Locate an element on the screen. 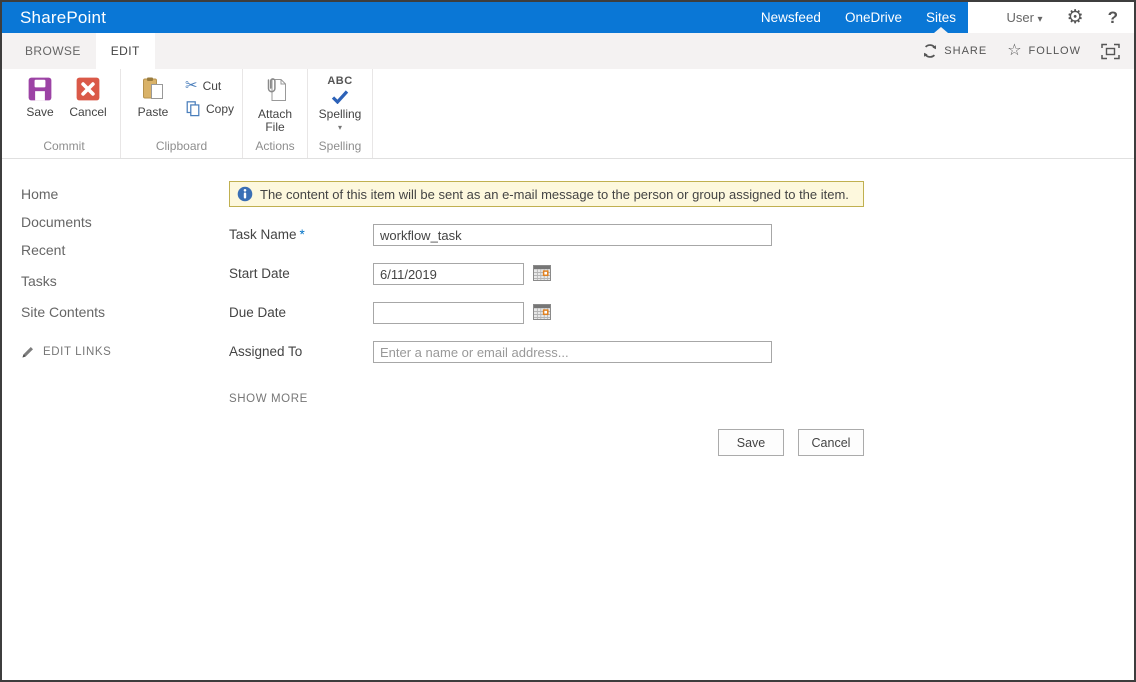  due-date-row: Due Date is located at coordinates (549, 313).